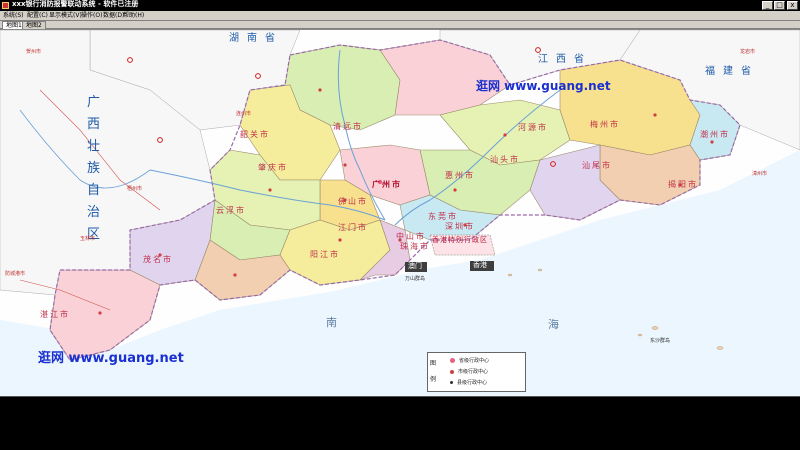 Image resolution: width=800 pixels, height=450 pixels. What do you see at coordinates (472, 383) in the screenshot?
I see `legend-label-county: 县级行政中心` at bounding box center [472, 383].